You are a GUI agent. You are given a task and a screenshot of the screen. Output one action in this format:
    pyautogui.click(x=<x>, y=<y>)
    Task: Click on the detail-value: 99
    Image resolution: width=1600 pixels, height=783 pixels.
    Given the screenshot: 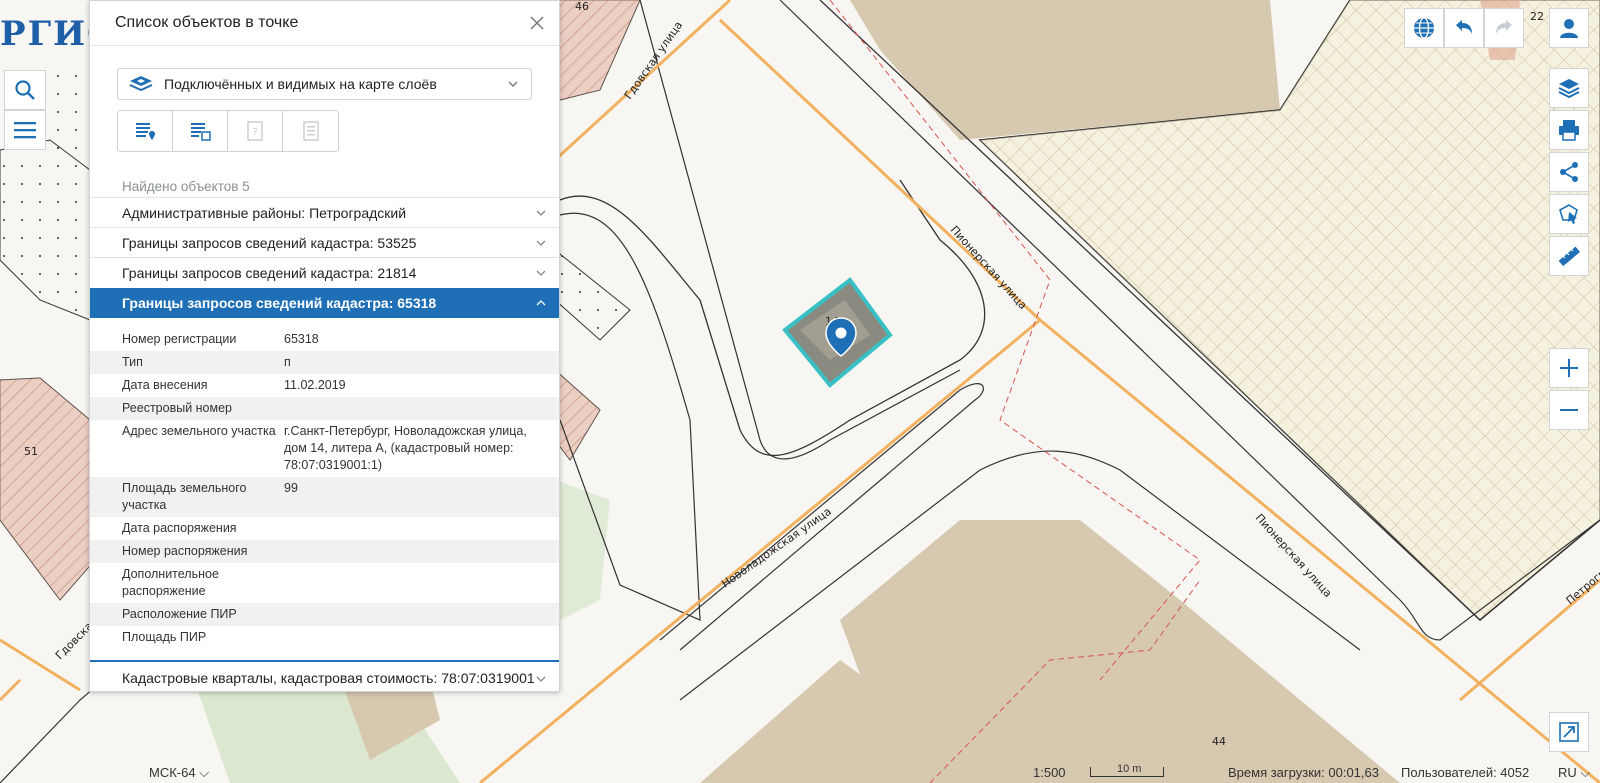 What is the action you would take?
    pyautogui.click(x=291, y=488)
    